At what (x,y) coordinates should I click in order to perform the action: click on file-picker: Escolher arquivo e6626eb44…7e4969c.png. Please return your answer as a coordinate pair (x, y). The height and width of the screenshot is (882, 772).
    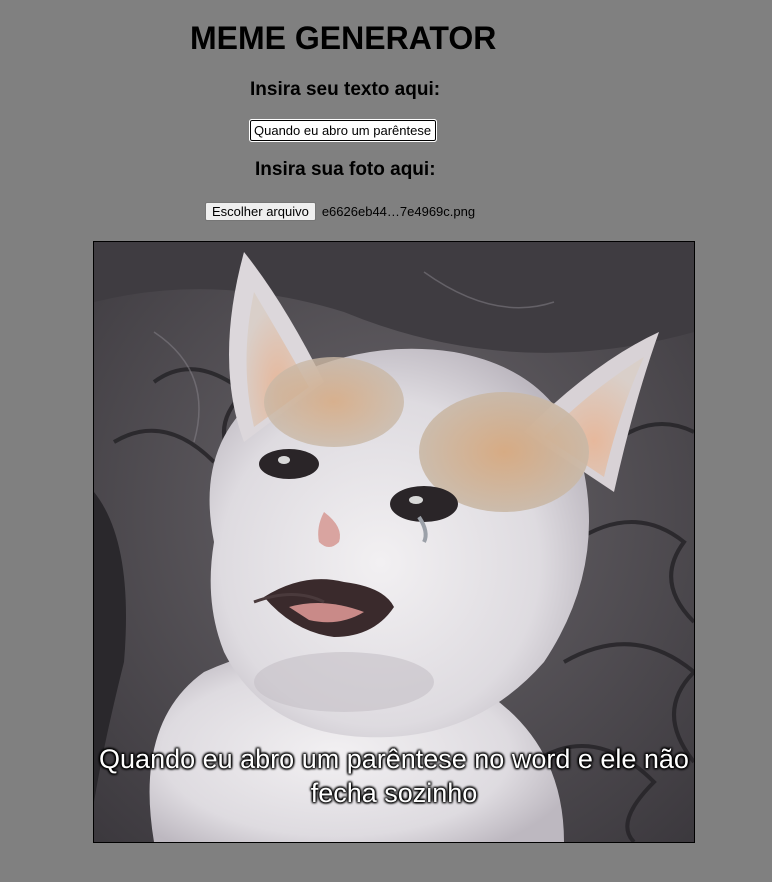
    Looking at the image, I should click on (340, 211).